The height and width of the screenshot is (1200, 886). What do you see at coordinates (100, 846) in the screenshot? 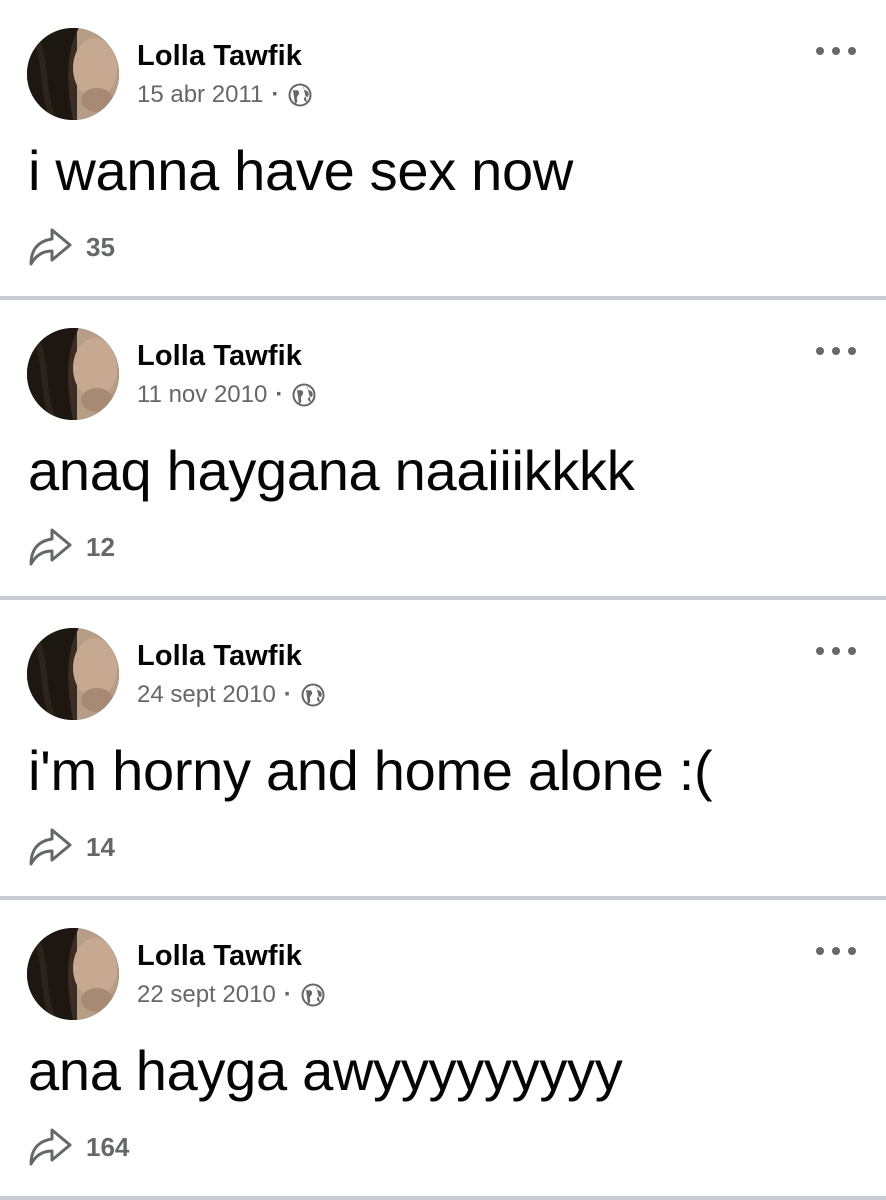
I see `share-count: 14` at bounding box center [100, 846].